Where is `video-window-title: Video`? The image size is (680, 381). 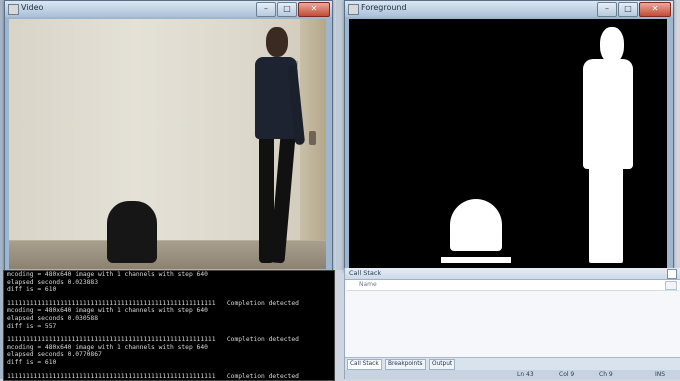
video-window-title: Video is located at coordinates (32, 7).